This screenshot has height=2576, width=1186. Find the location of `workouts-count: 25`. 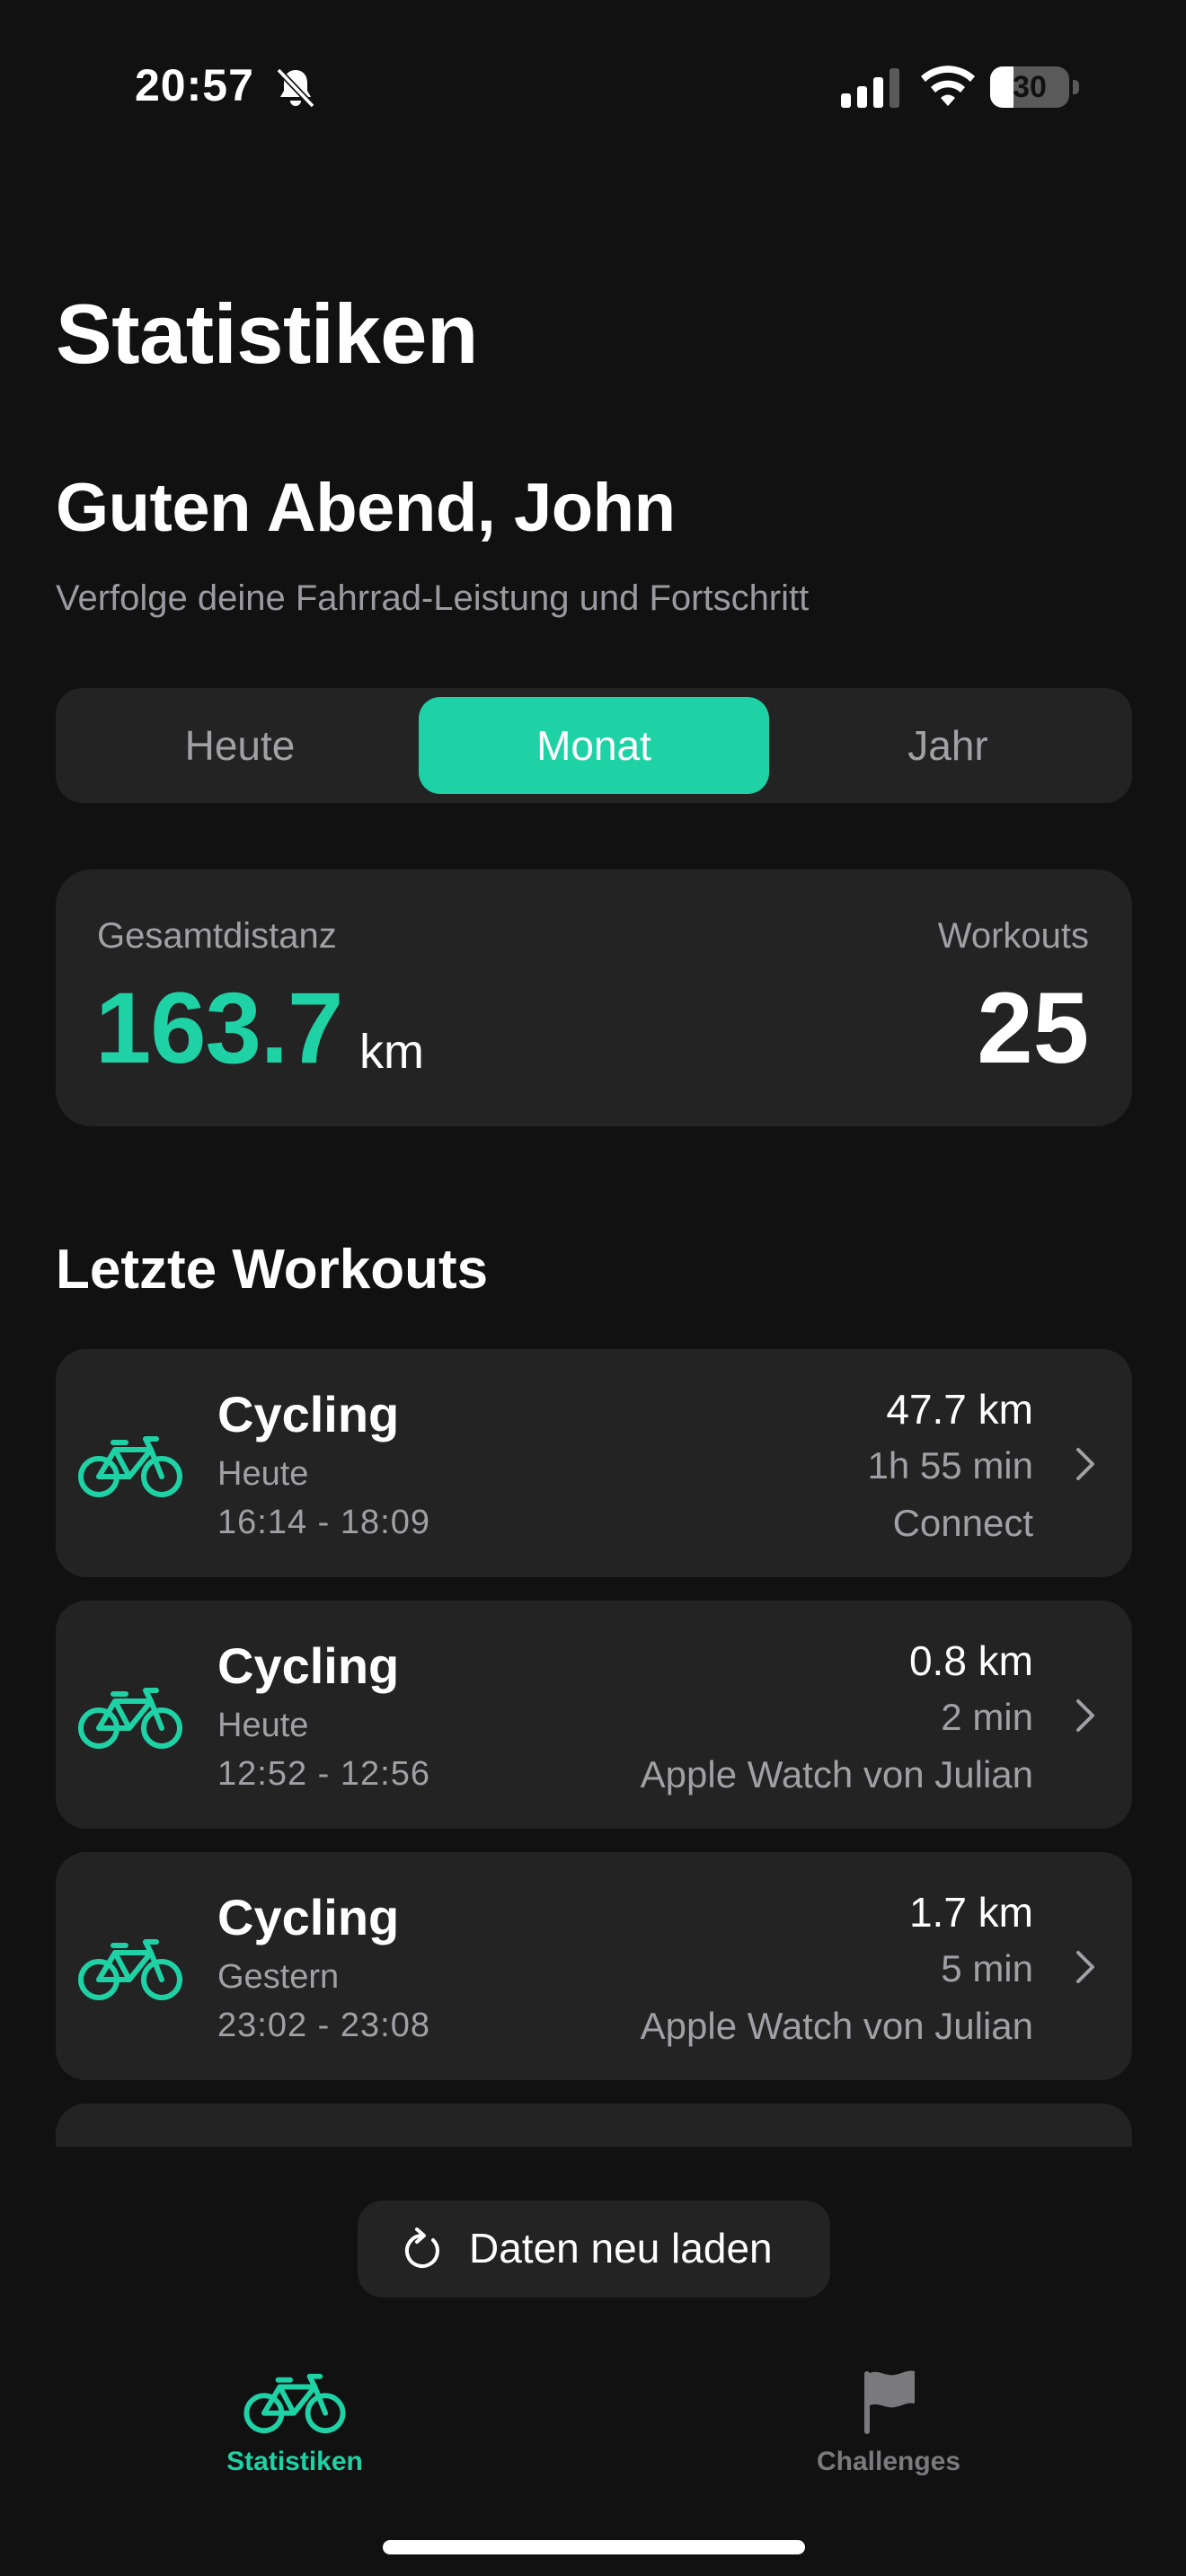

workouts-count: 25 is located at coordinates (1033, 1028).